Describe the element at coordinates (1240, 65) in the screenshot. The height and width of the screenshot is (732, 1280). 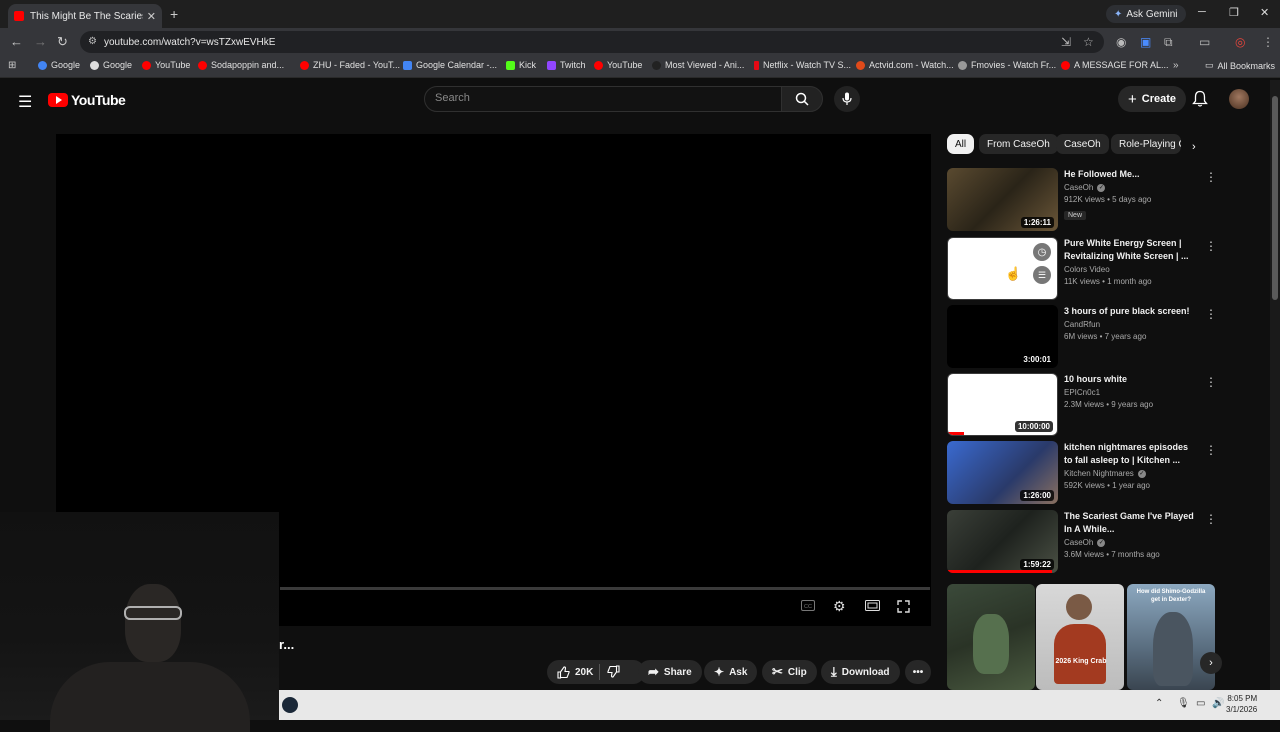
I see `all-bookmarks-button: ▭ All Bookmarks` at that location.